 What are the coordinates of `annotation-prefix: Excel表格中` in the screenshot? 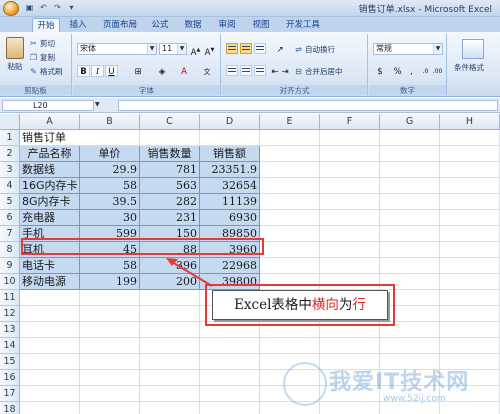 It's located at (273, 305).